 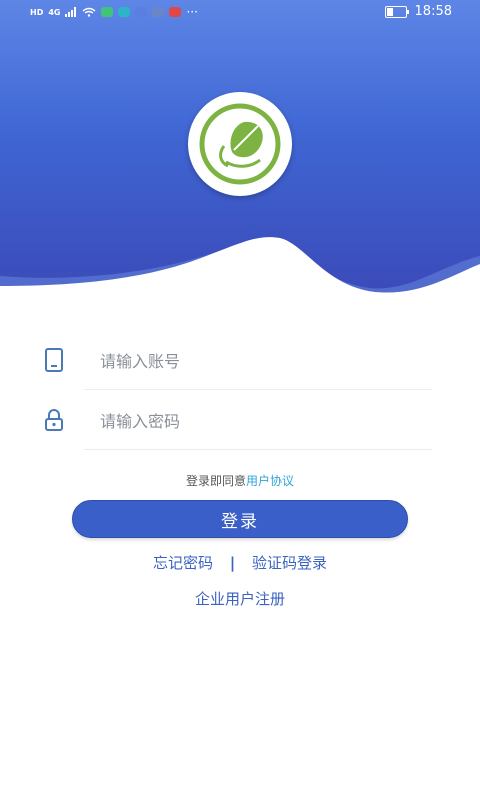 What do you see at coordinates (54, 12) in the screenshot?
I see `network-indicator: 4G` at bounding box center [54, 12].